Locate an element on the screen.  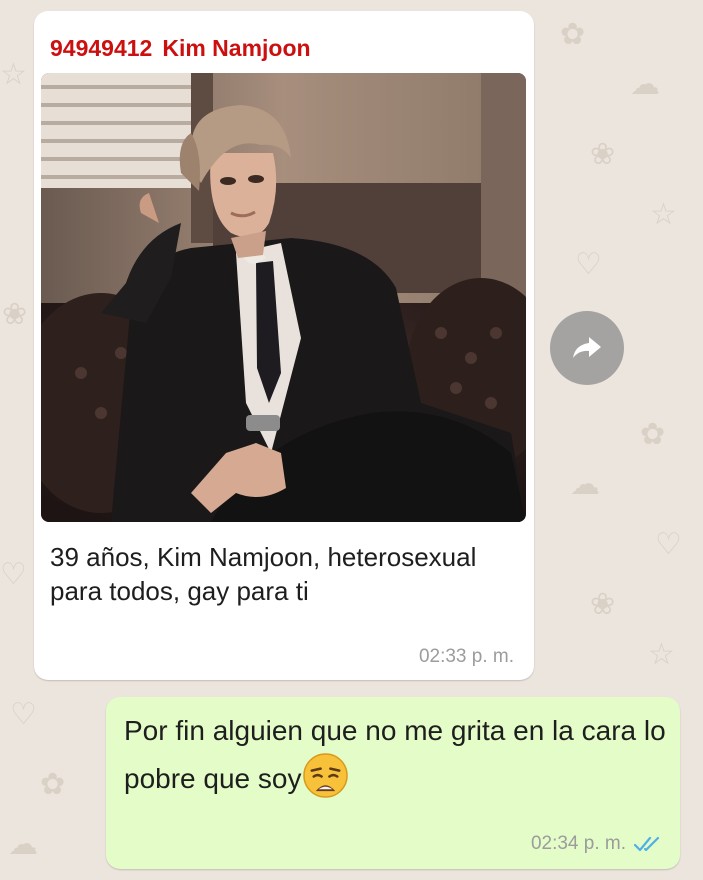
outgoing-status: 02:34 p. m. is located at coordinates (595, 844).